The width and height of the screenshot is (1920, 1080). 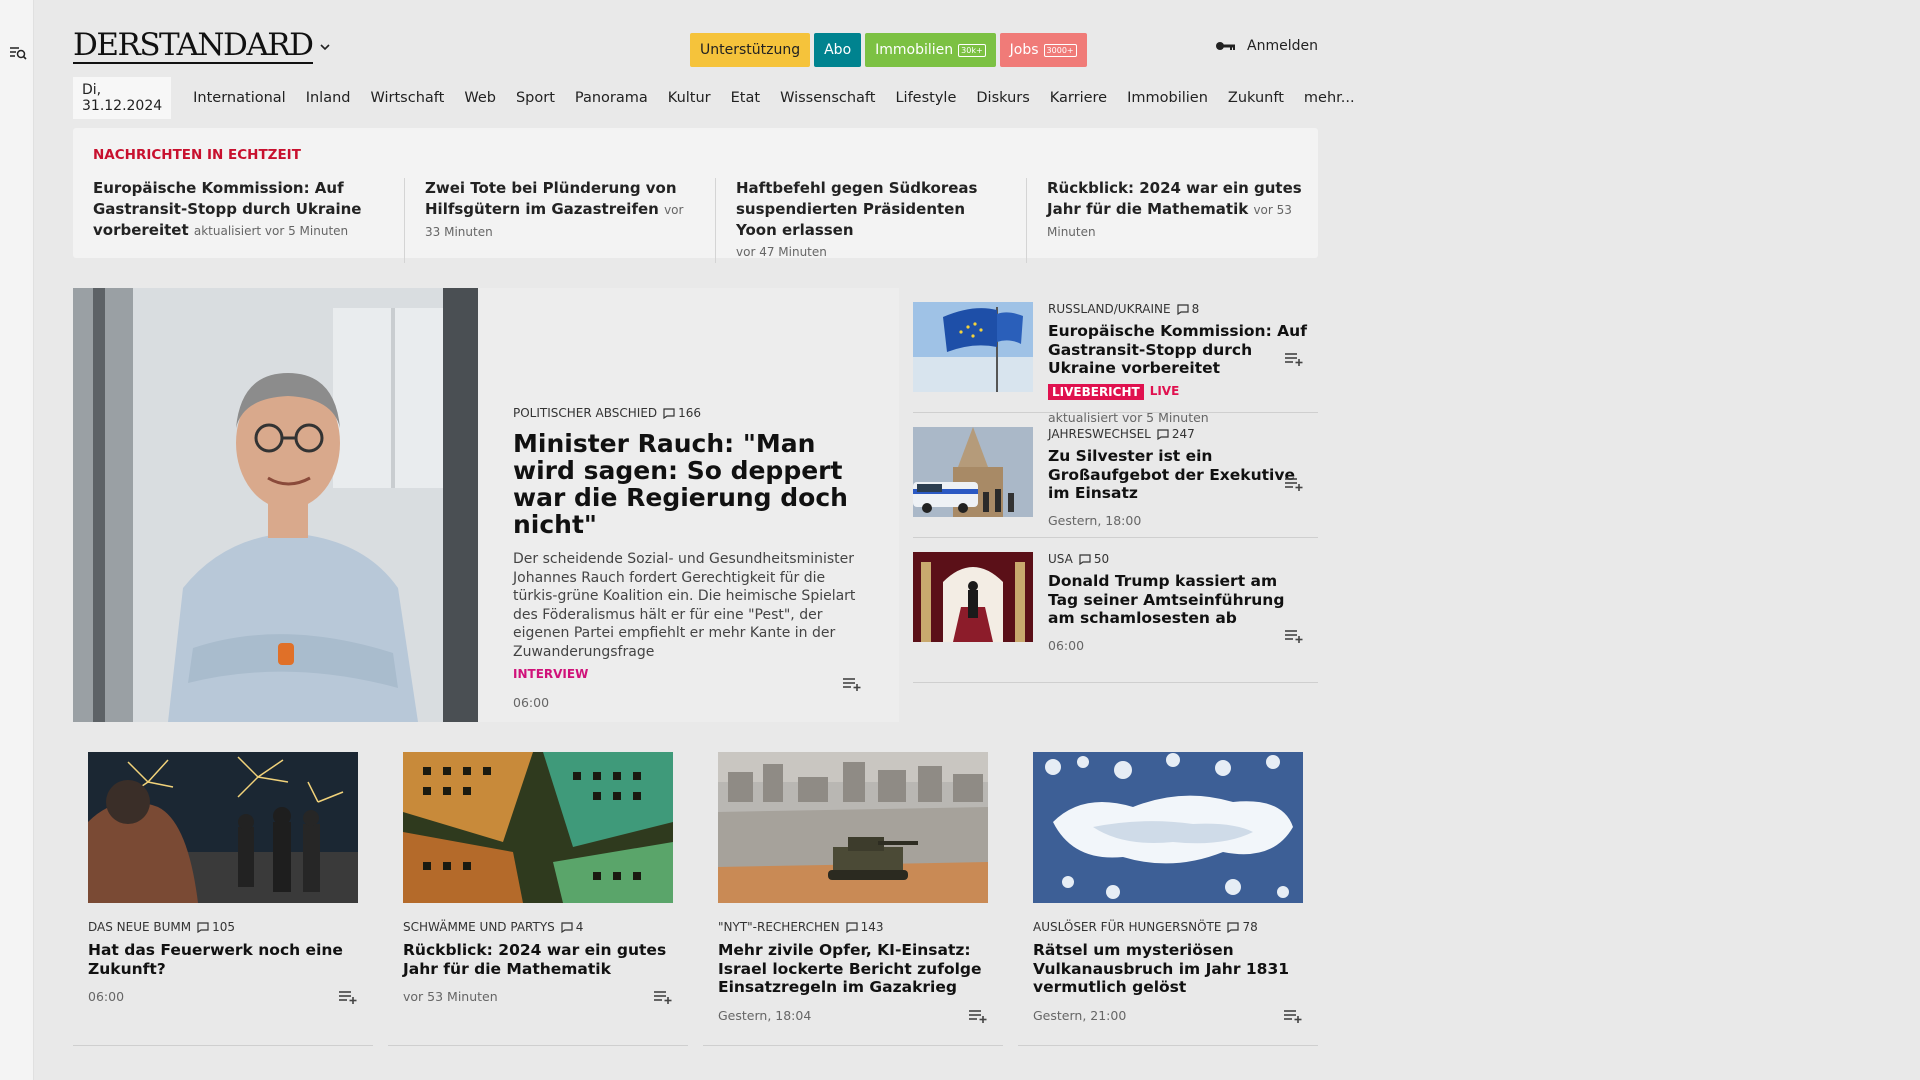 What do you see at coordinates (1167, 98) in the screenshot?
I see `nav-item-immobilien: Immobilien` at bounding box center [1167, 98].